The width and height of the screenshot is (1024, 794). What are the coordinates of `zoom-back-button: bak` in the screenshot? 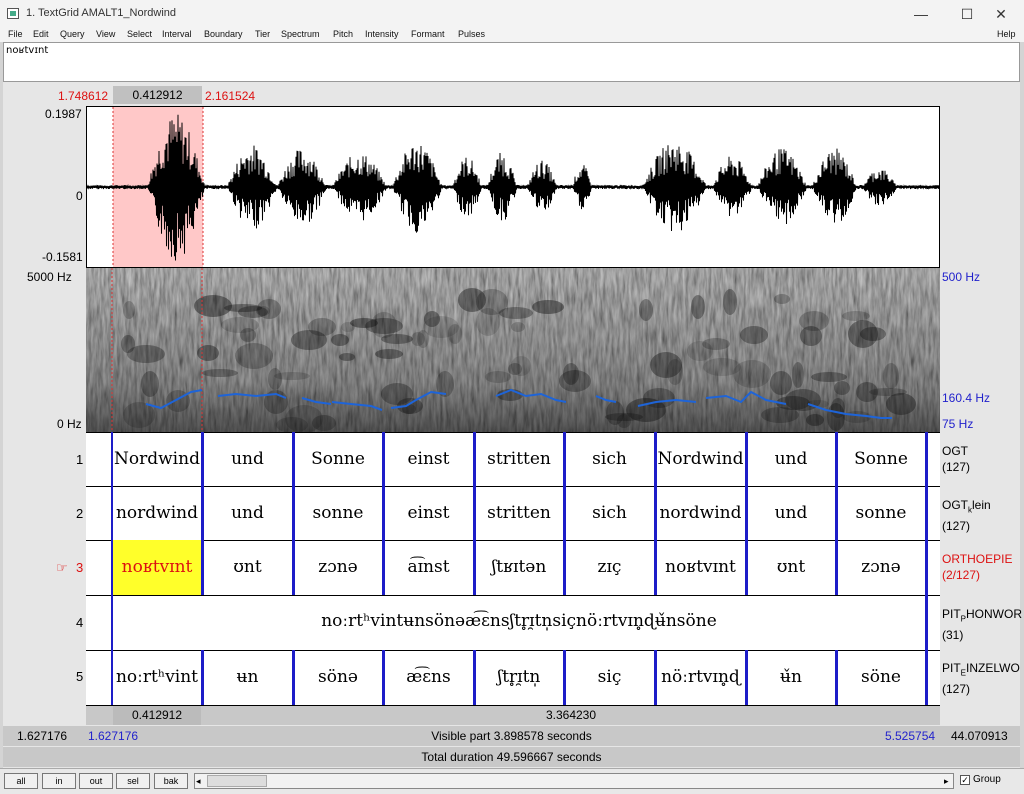 It's located at (171, 781).